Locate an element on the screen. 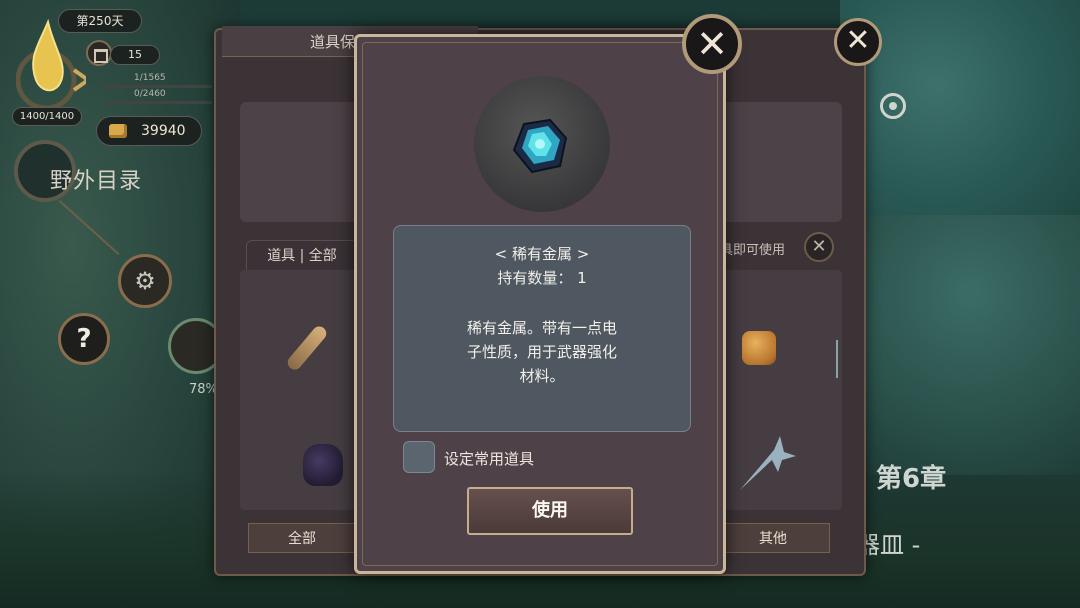 This screenshot has width=1080, height=608. field-catalog-label: 野外目录 is located at coordinates (96, 179).